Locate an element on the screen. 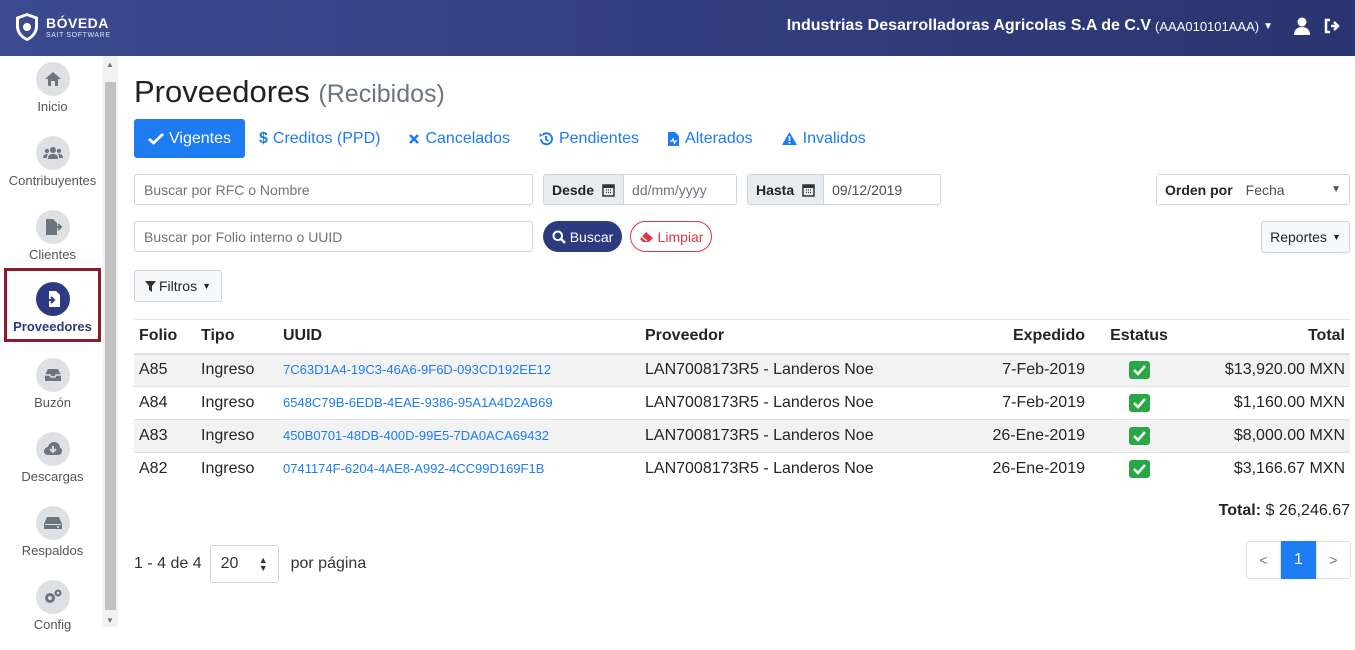 This screenshot has width=1355, height=650. brand-logo: BÓVEDA SAIT SOFTWARE is located at coordinates (62, 27).